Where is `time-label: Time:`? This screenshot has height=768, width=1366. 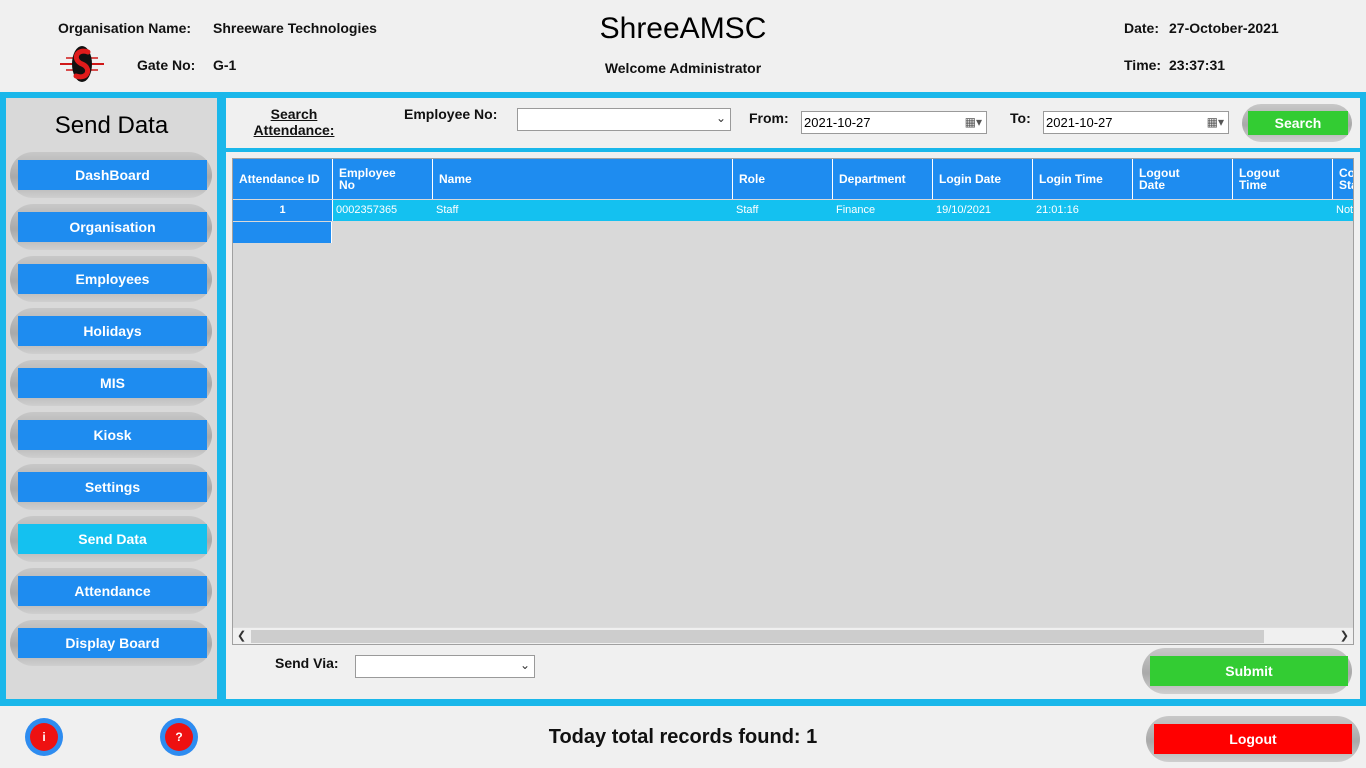 time-label: Time: is located at coordinates (1143, 65).